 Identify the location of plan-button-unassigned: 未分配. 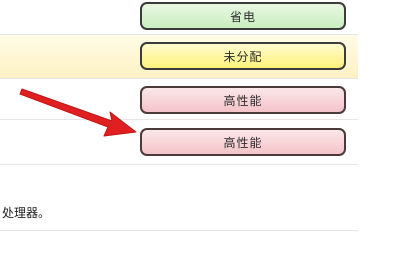
(243, 56).